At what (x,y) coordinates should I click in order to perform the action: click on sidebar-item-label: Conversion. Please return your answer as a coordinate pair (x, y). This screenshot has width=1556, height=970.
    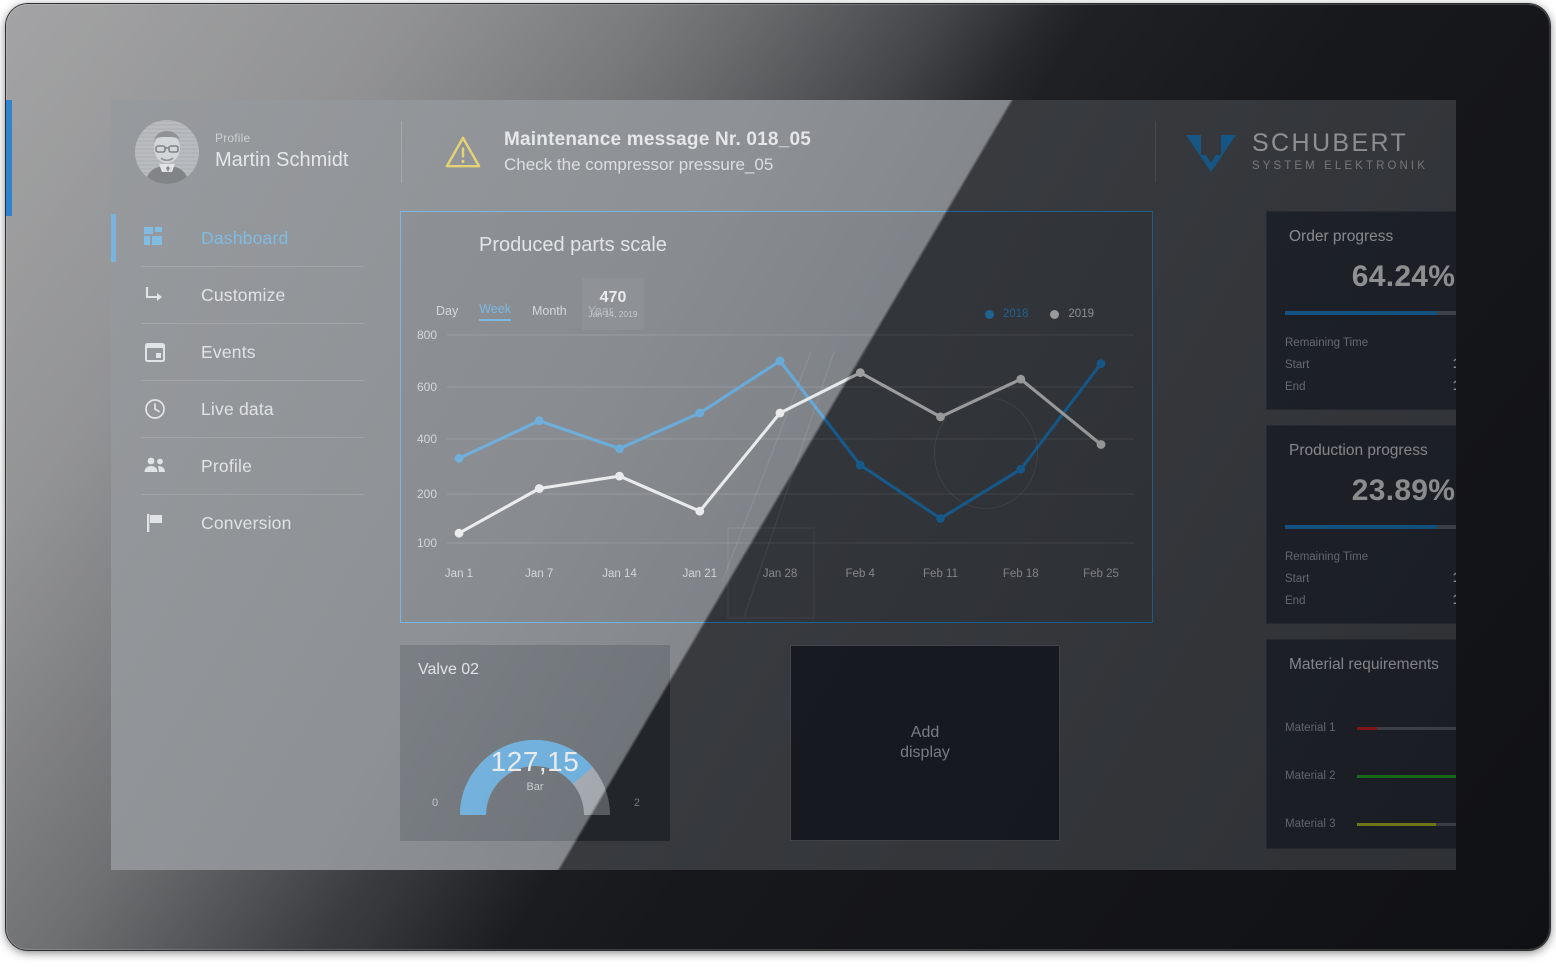
    Looking at the image, I should click on (246, 522).